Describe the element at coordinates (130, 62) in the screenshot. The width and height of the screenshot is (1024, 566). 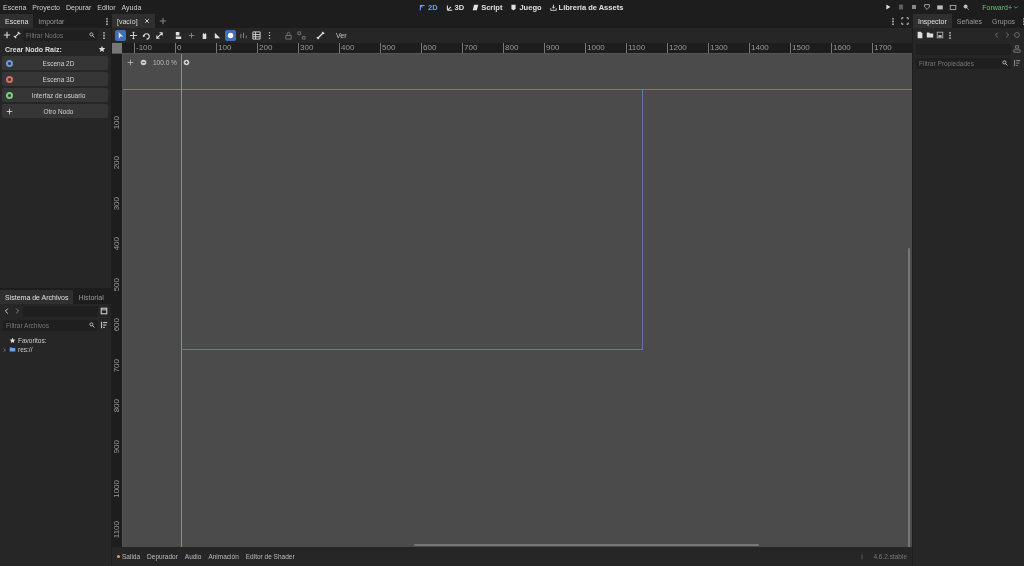
I see `center-view-icon` at that location.